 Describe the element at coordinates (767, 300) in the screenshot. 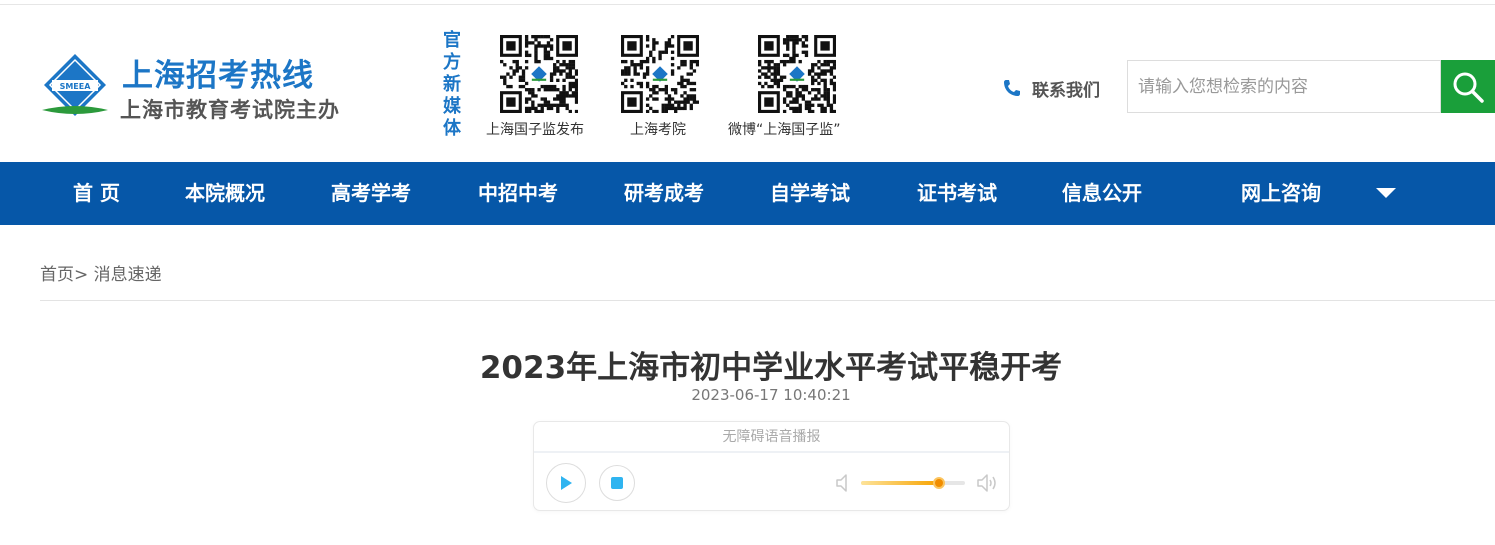

I see `breadcrumb-divider` at that location.